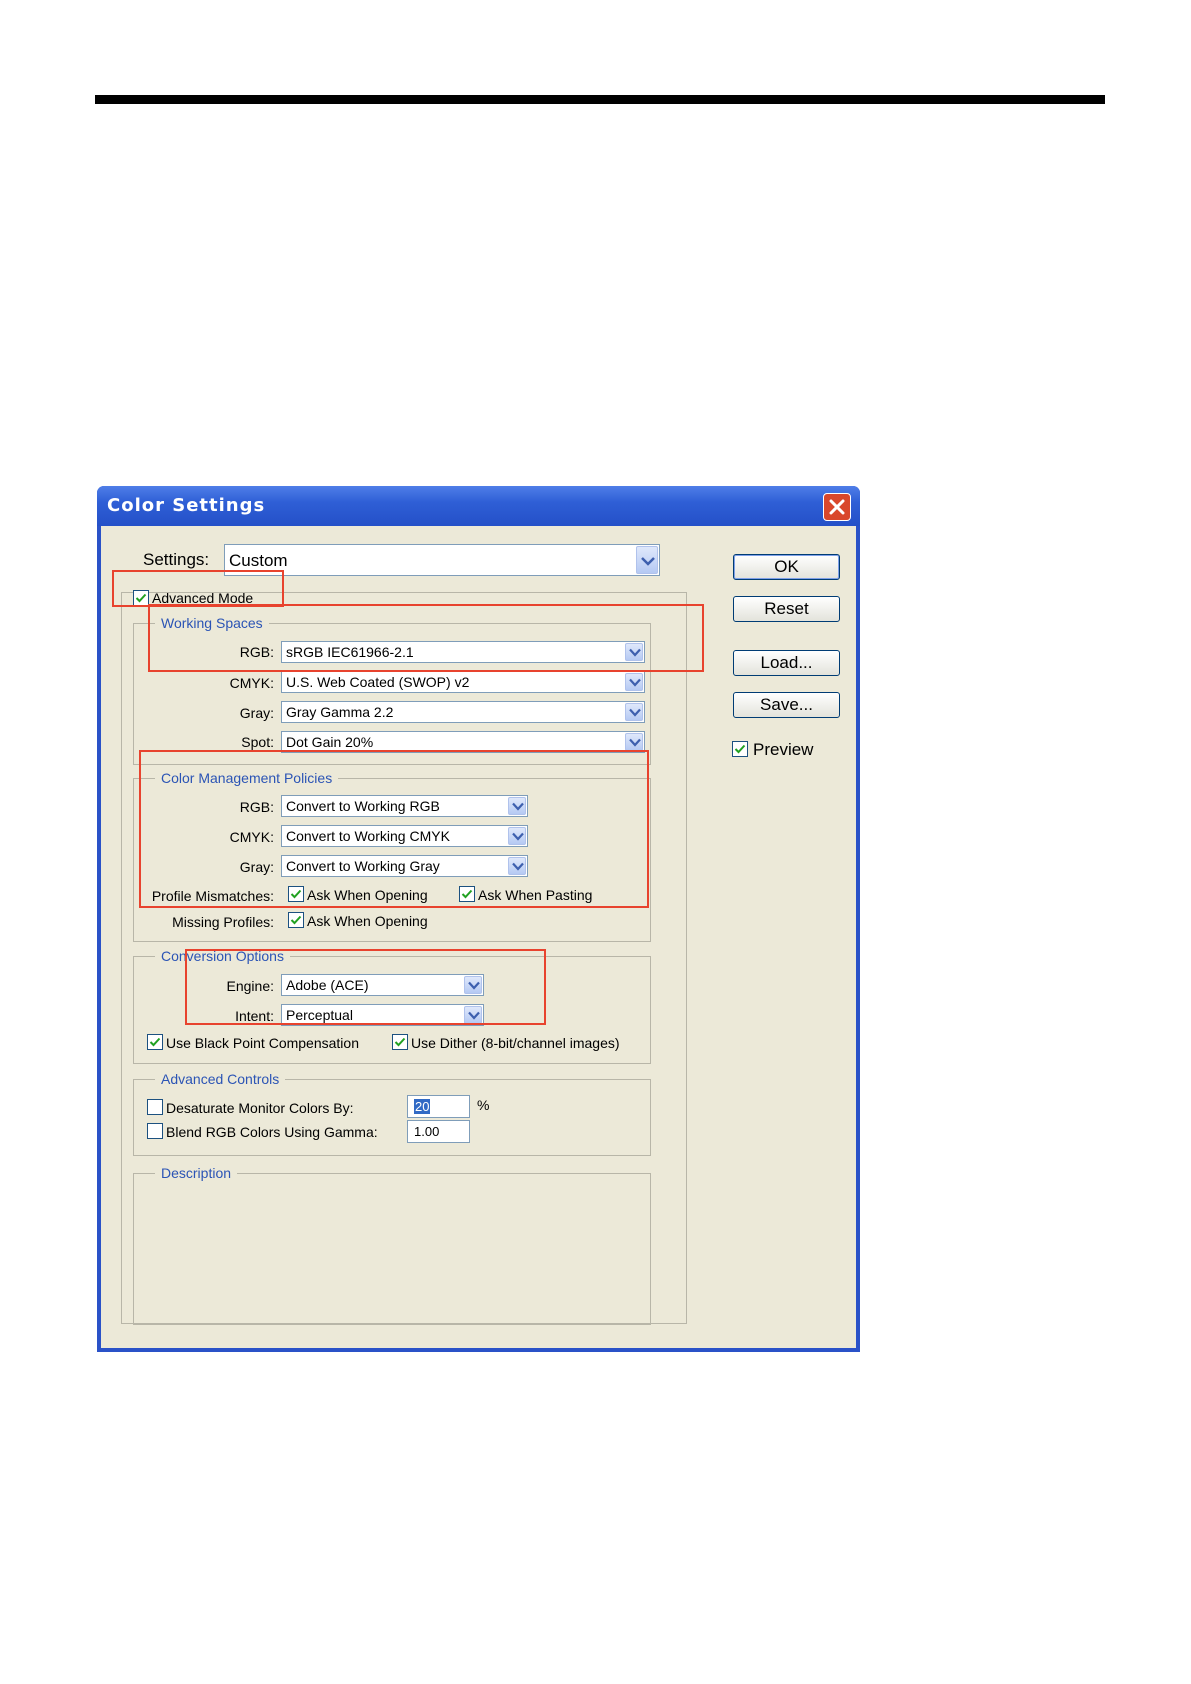 The height and width of the screenshot is (1684, 1191). Describe the element at coordinates (600, 99) in the screenshot. I see `page-header-rule` at that location.